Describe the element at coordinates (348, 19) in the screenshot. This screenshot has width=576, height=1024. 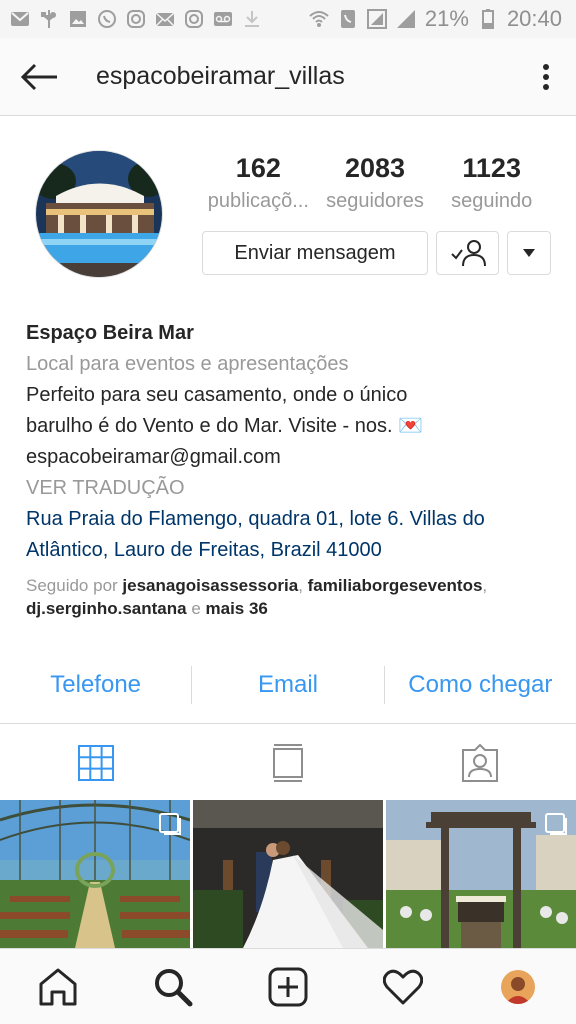
I see `phone-icon` at that location.